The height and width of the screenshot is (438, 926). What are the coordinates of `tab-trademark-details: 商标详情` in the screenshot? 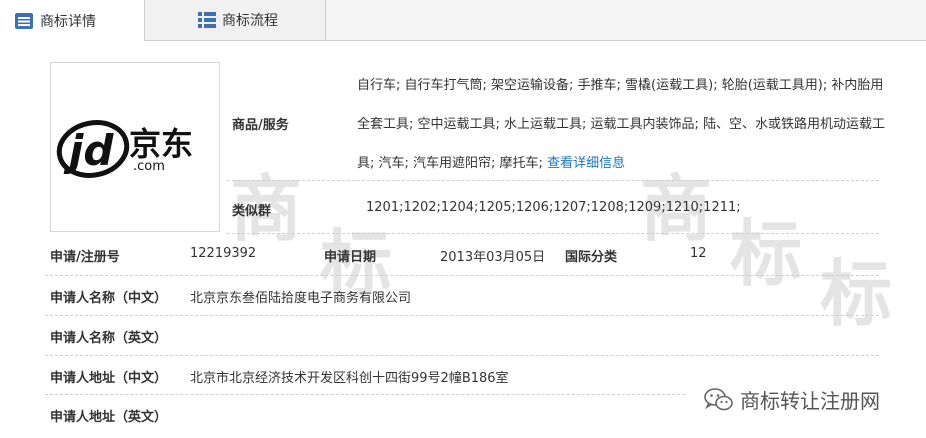 It's located at (72, 20).